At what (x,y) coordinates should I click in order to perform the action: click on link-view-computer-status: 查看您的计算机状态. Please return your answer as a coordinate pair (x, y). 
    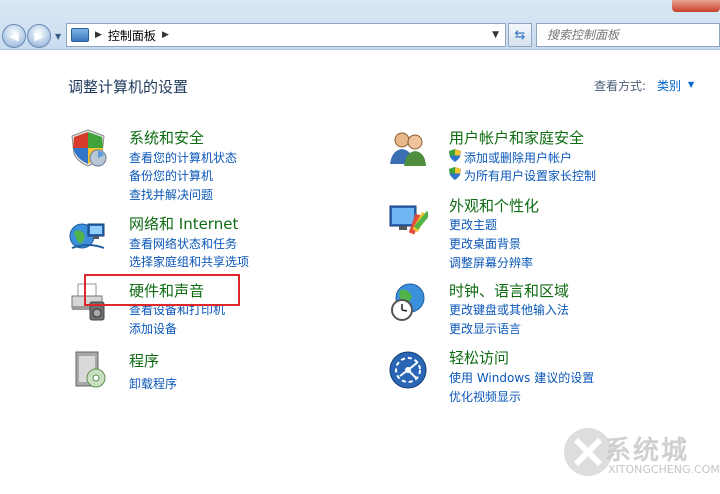
    Looking at the image, I should click on (183, 157).